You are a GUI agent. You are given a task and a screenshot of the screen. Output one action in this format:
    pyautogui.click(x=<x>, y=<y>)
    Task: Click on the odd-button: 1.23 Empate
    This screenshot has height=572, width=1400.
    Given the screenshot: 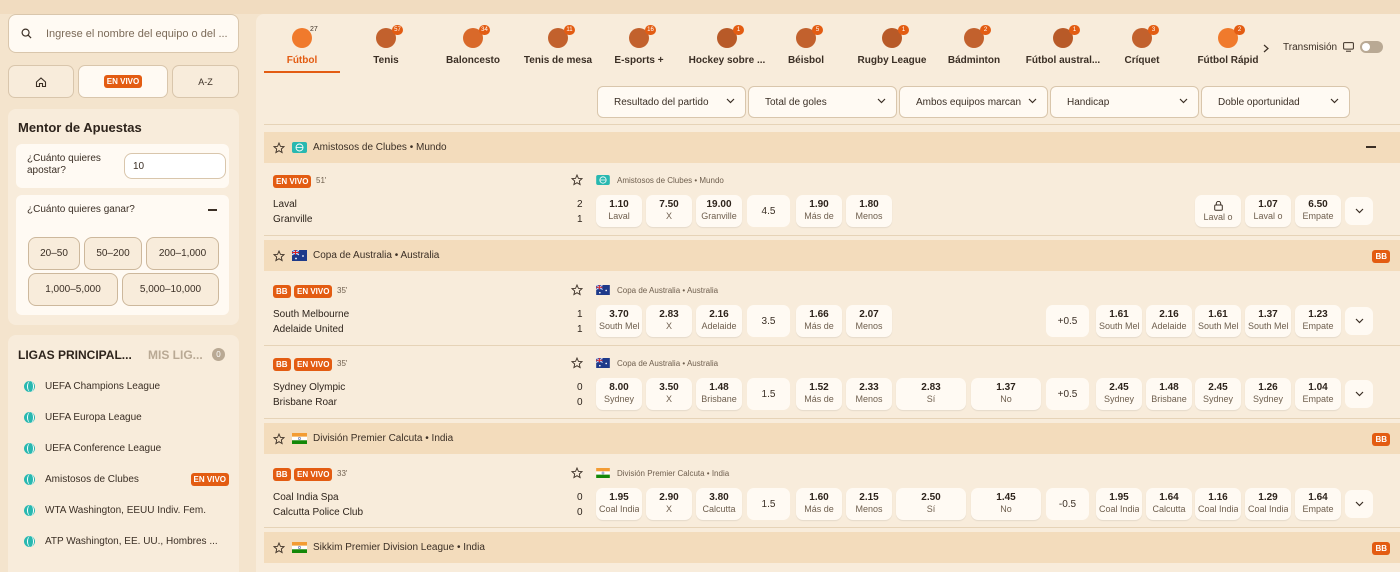 What is the action you would take?
    pyautogui.click(x=1318, y=321)
    